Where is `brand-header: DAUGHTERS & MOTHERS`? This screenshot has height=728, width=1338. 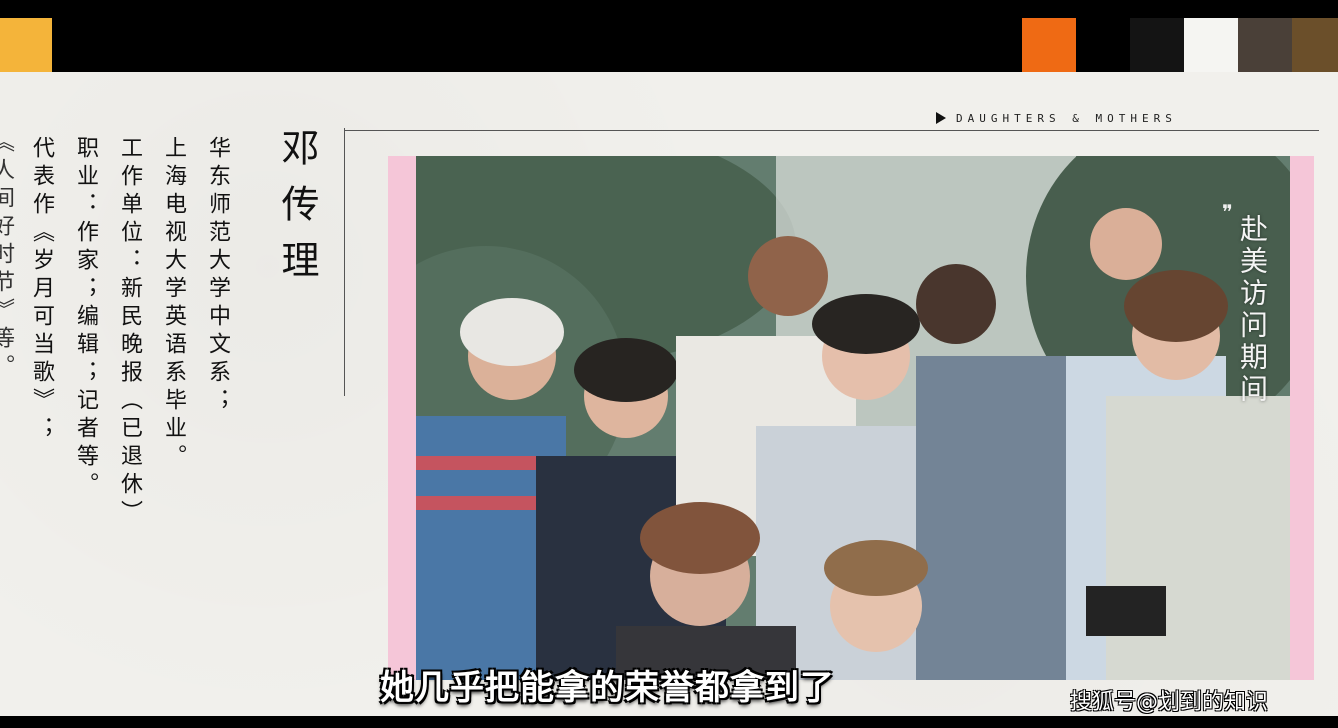 brand-header: DAUGHTERS & MOTHERS is located at coordinates (1056, 118).